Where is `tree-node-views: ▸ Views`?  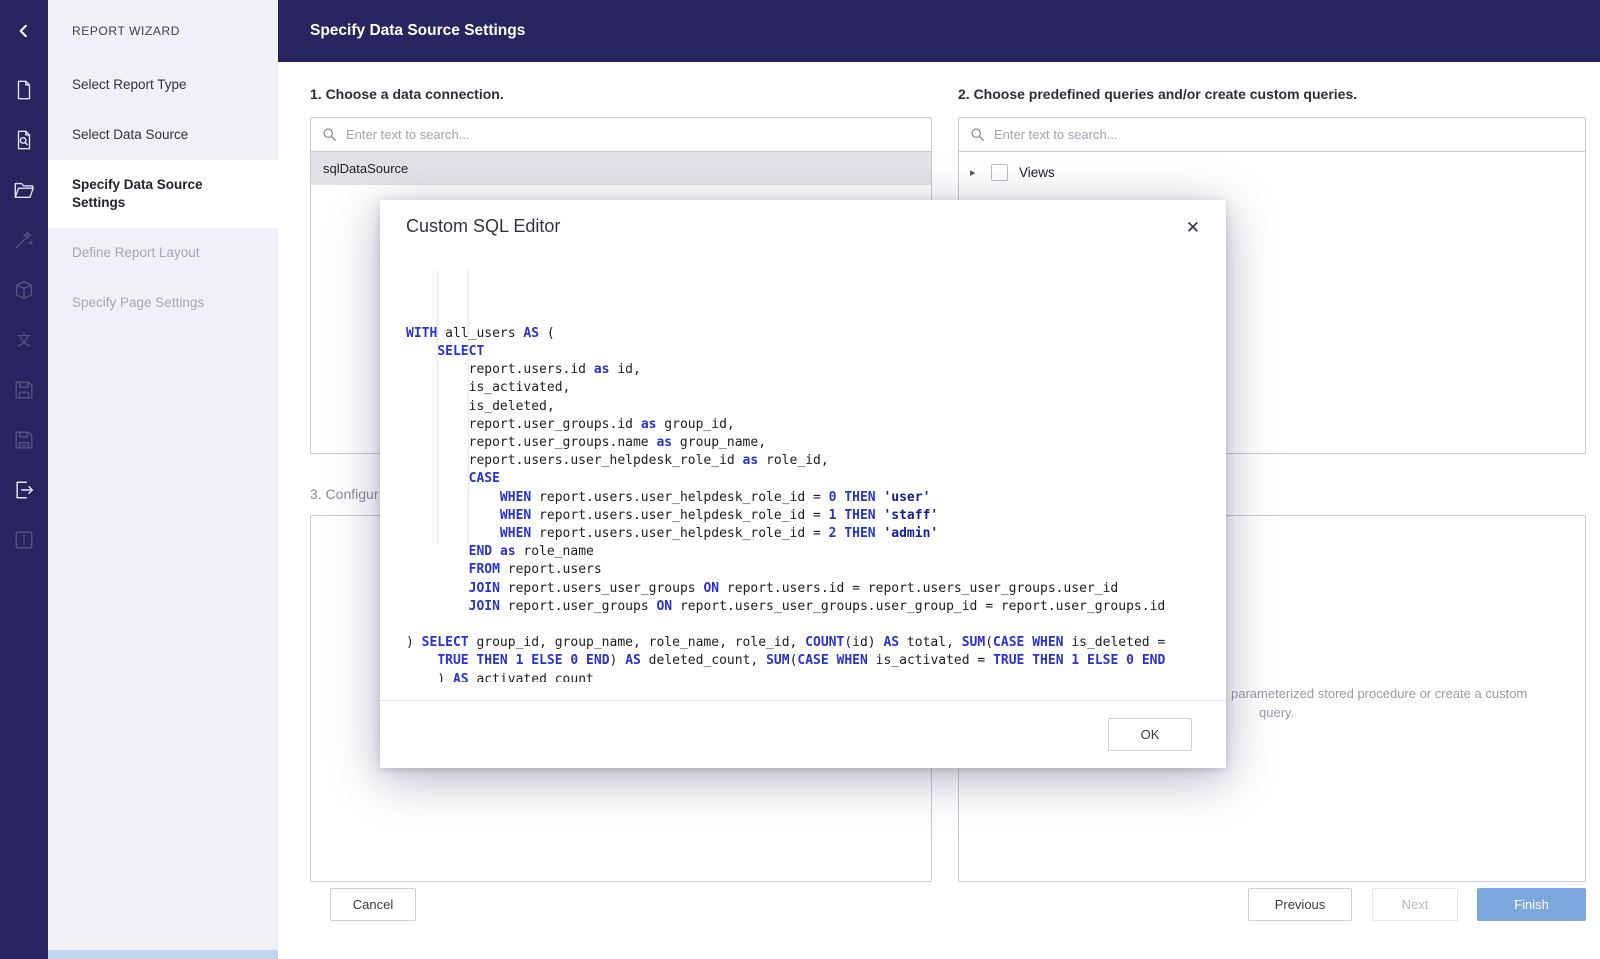
tree-node-views: ▸ Views is located at coordinates (1272, 172).